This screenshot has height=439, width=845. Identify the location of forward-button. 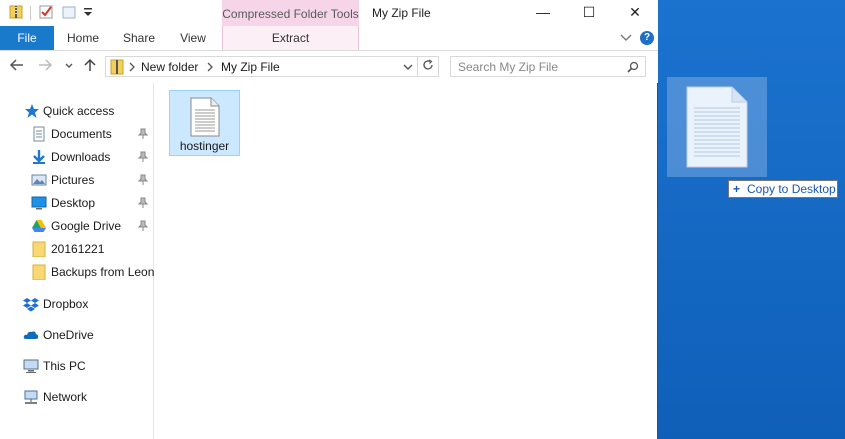
(45, 66).